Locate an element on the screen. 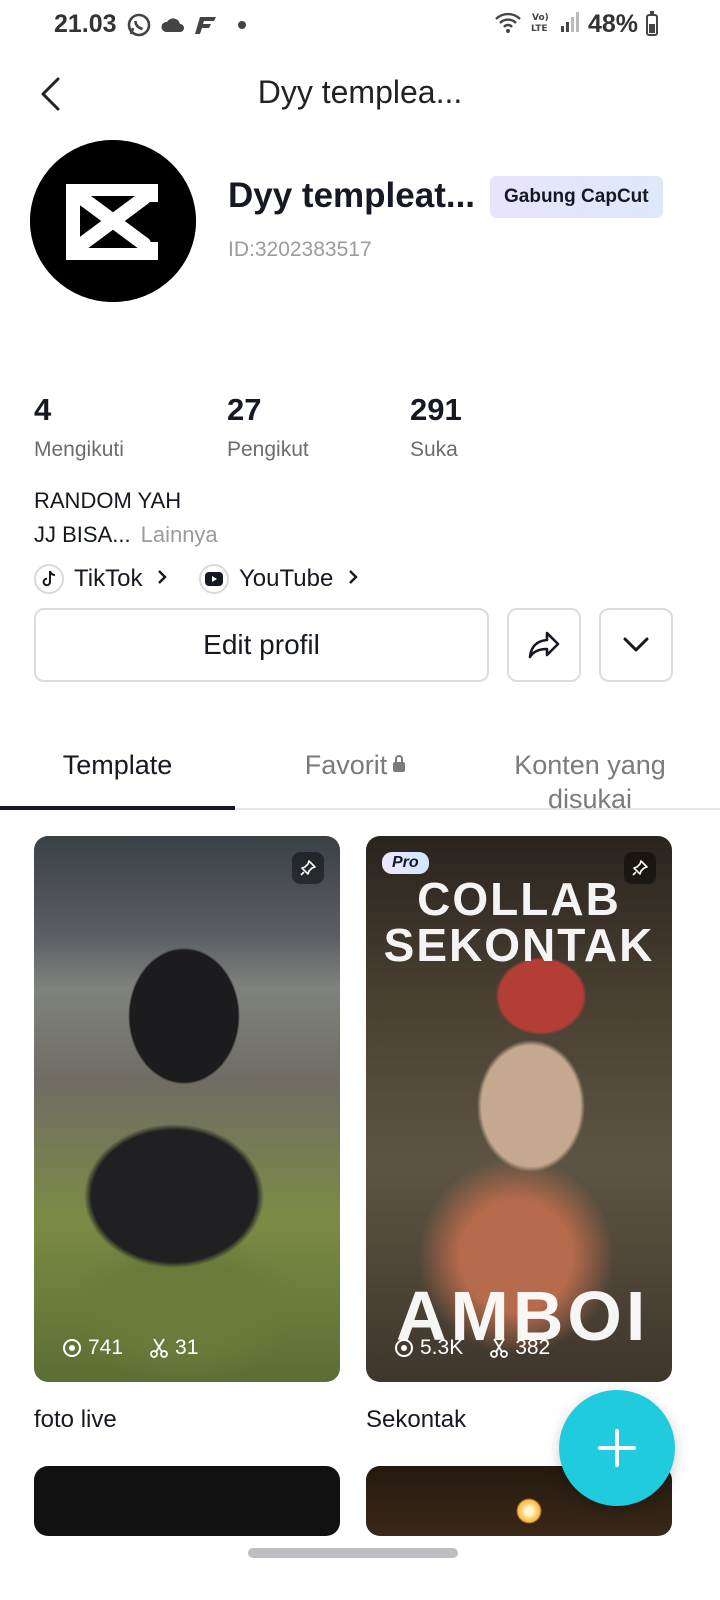  signal-icon is located at coordinates (570, 24).